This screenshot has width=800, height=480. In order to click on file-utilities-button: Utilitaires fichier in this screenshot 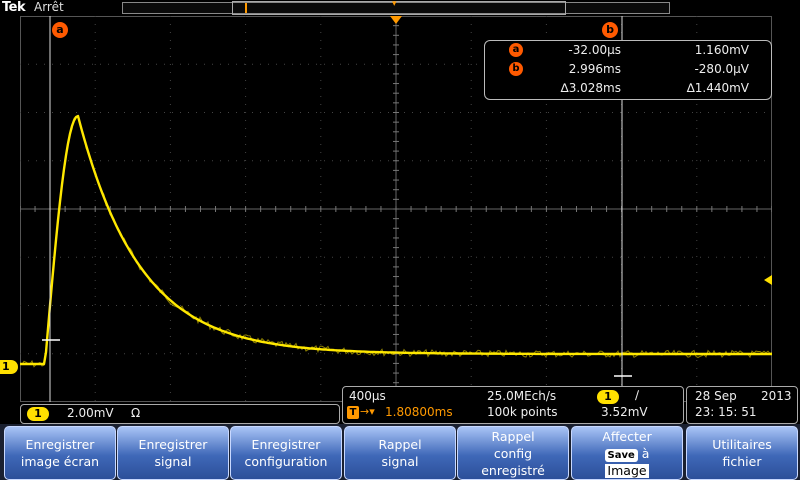, I will do `click(742, 453)`.